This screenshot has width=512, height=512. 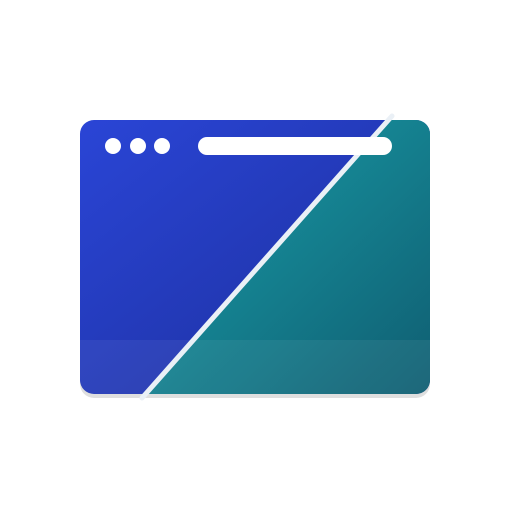 I want to click on address-bar, so click(x=295, y=146).